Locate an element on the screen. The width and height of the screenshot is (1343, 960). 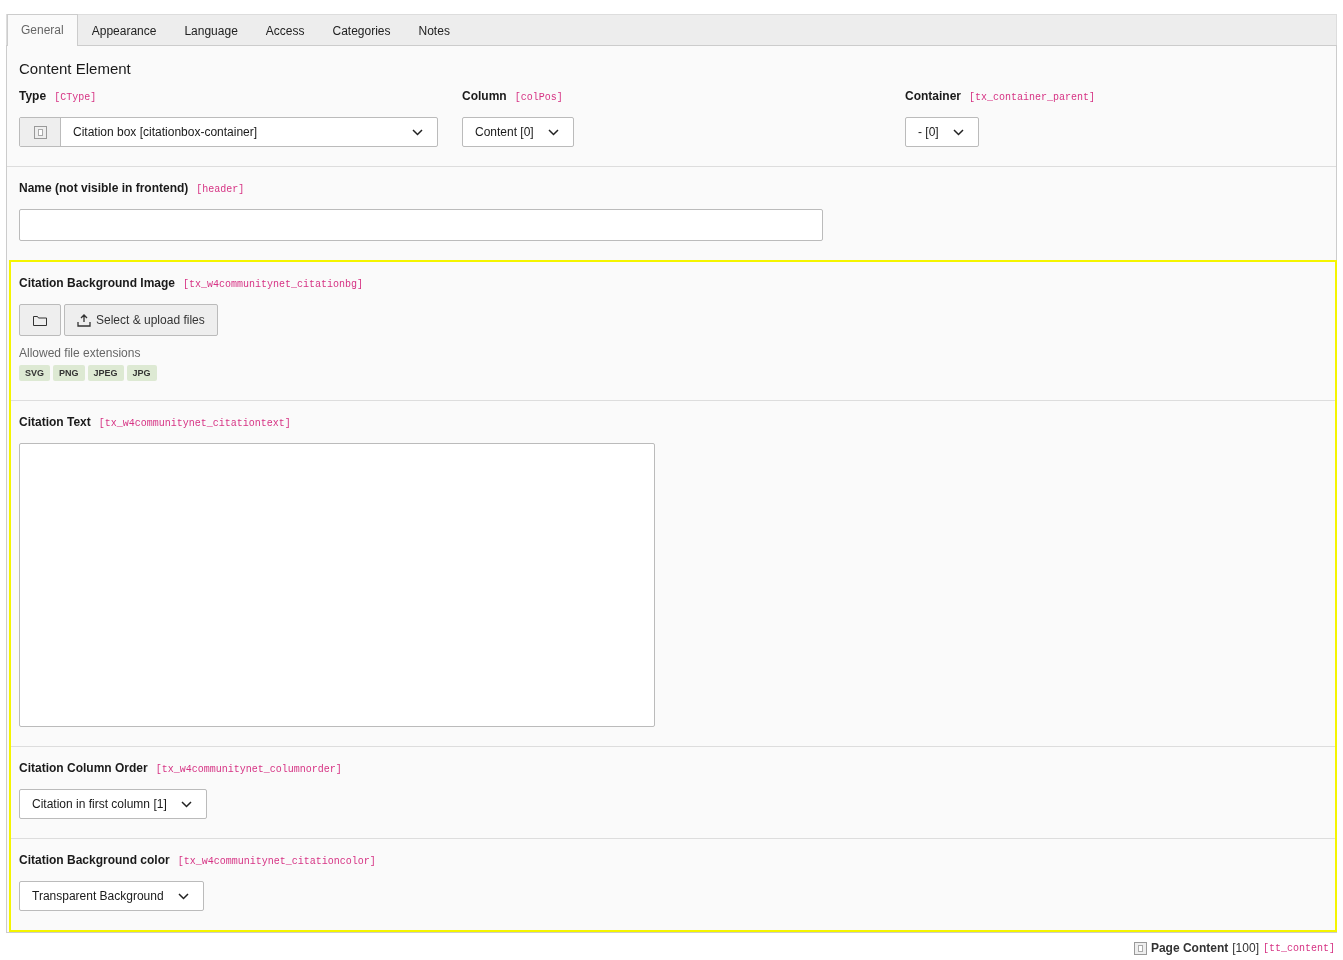
folder-icon is located at coordinates (40, 320).